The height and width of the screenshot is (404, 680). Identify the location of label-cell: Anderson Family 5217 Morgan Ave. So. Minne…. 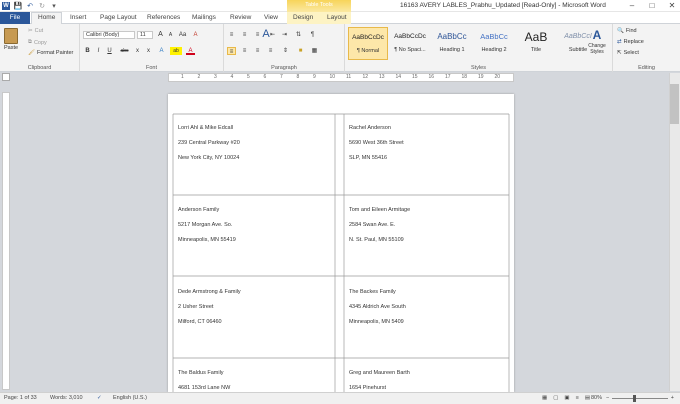
(207, 228).